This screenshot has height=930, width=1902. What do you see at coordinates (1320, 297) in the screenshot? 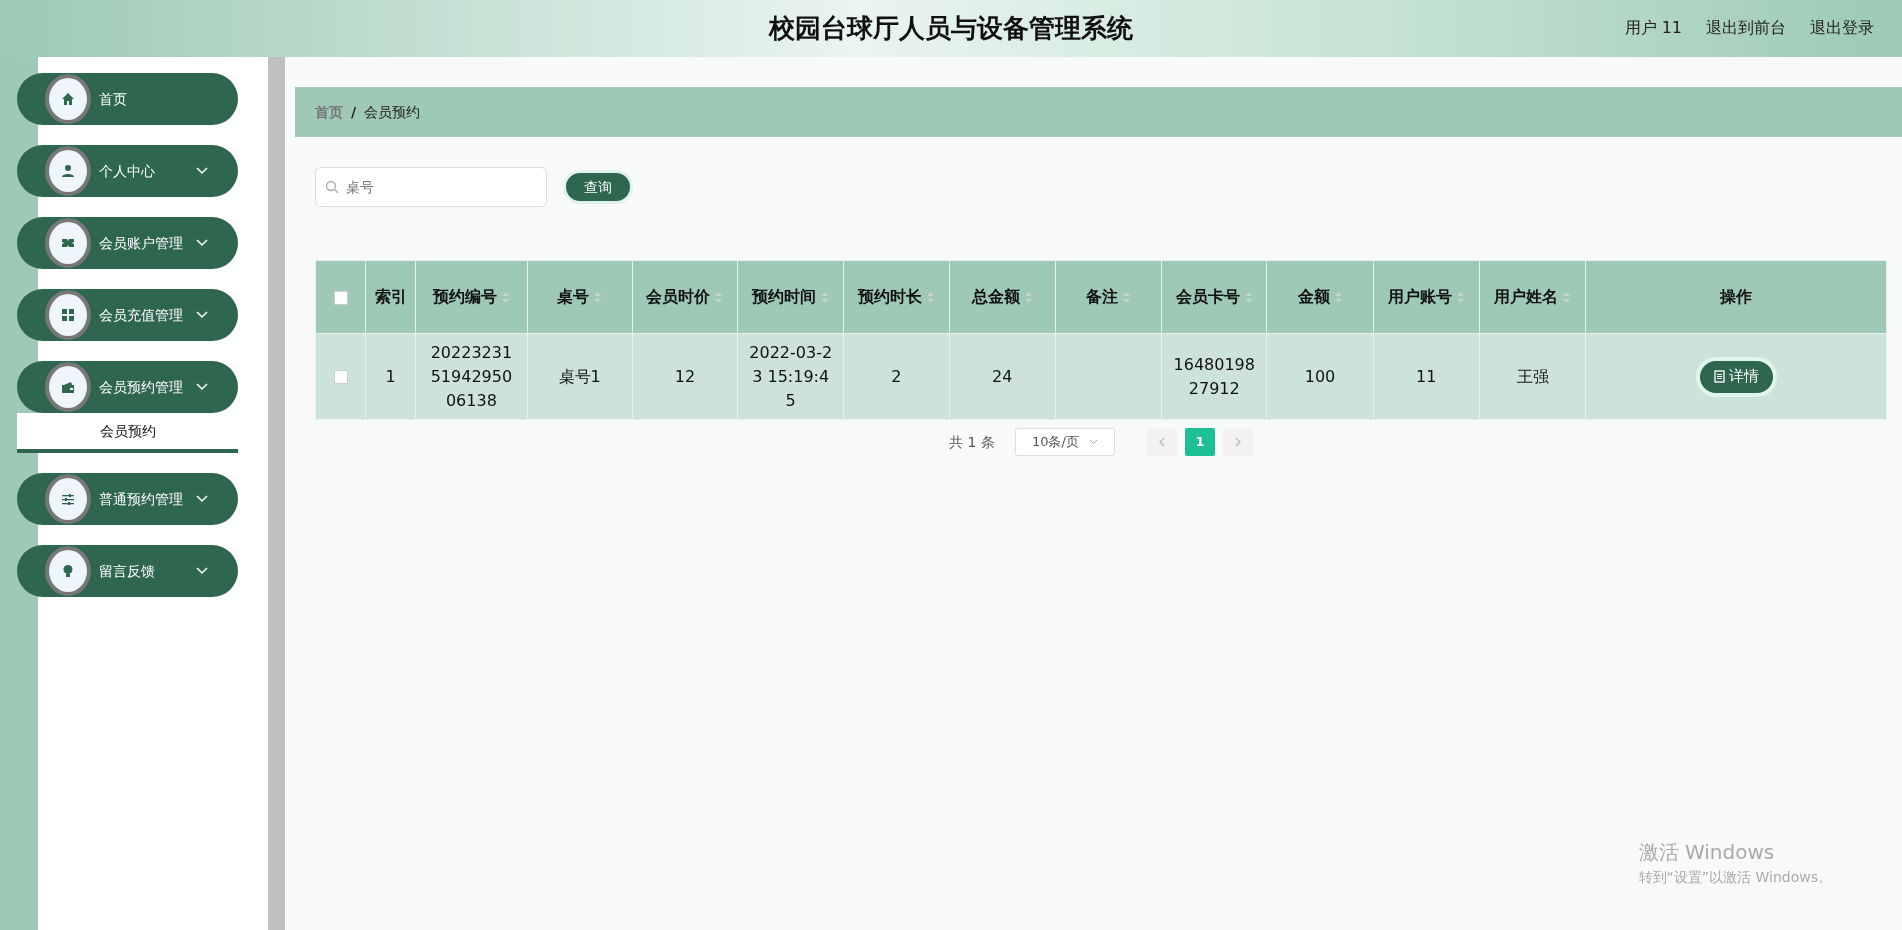
I see `column-header: 金额` at bounding box center [1320, 297].